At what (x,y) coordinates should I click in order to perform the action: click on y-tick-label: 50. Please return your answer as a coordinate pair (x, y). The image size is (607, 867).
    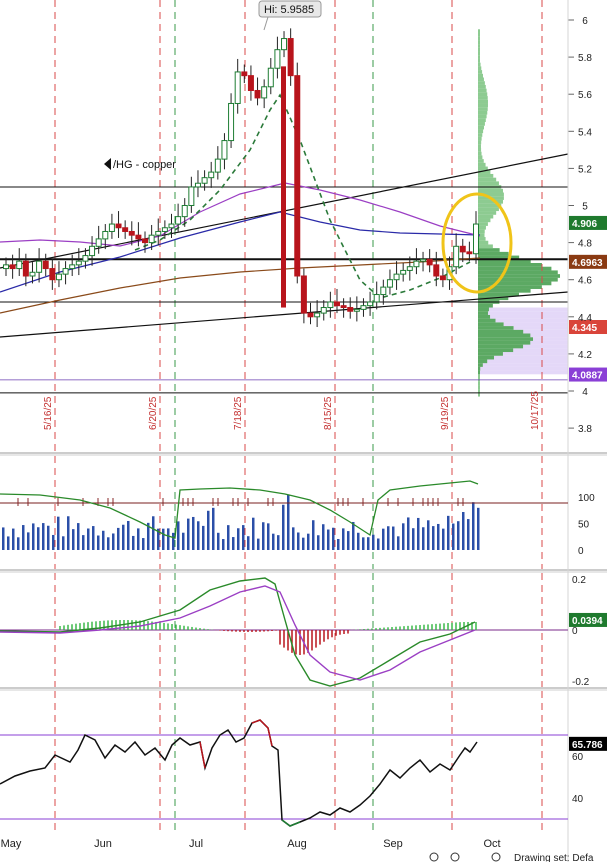
    Looking at the image, I should click on (584, 525).